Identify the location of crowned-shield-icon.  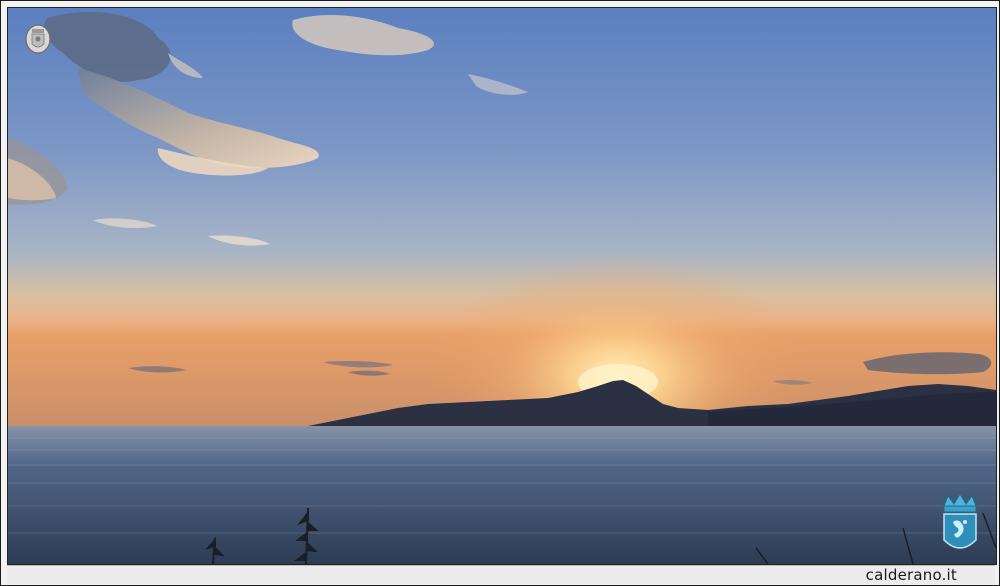
(960, 521).